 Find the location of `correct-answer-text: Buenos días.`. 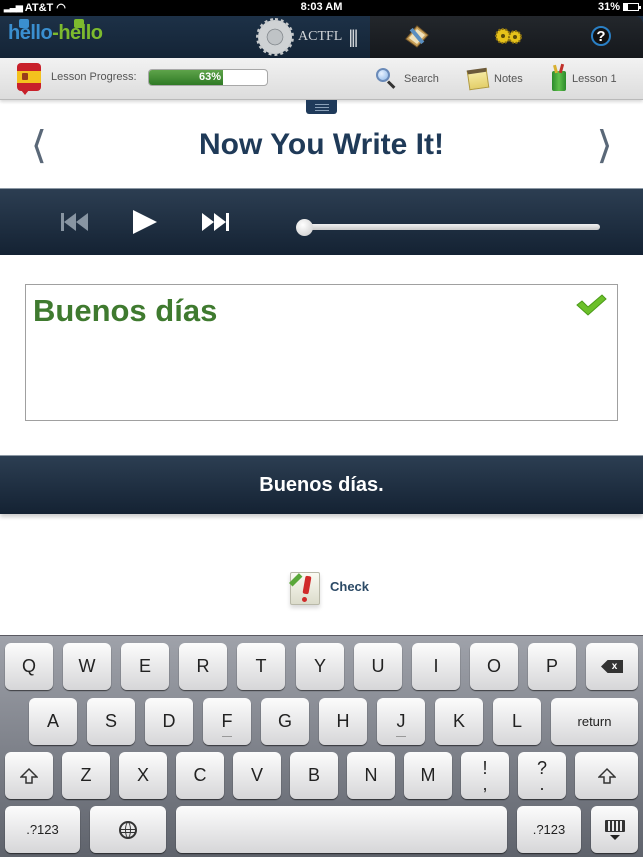

correct-answer-text: Buenos días. is located at coordinates (321, 484).